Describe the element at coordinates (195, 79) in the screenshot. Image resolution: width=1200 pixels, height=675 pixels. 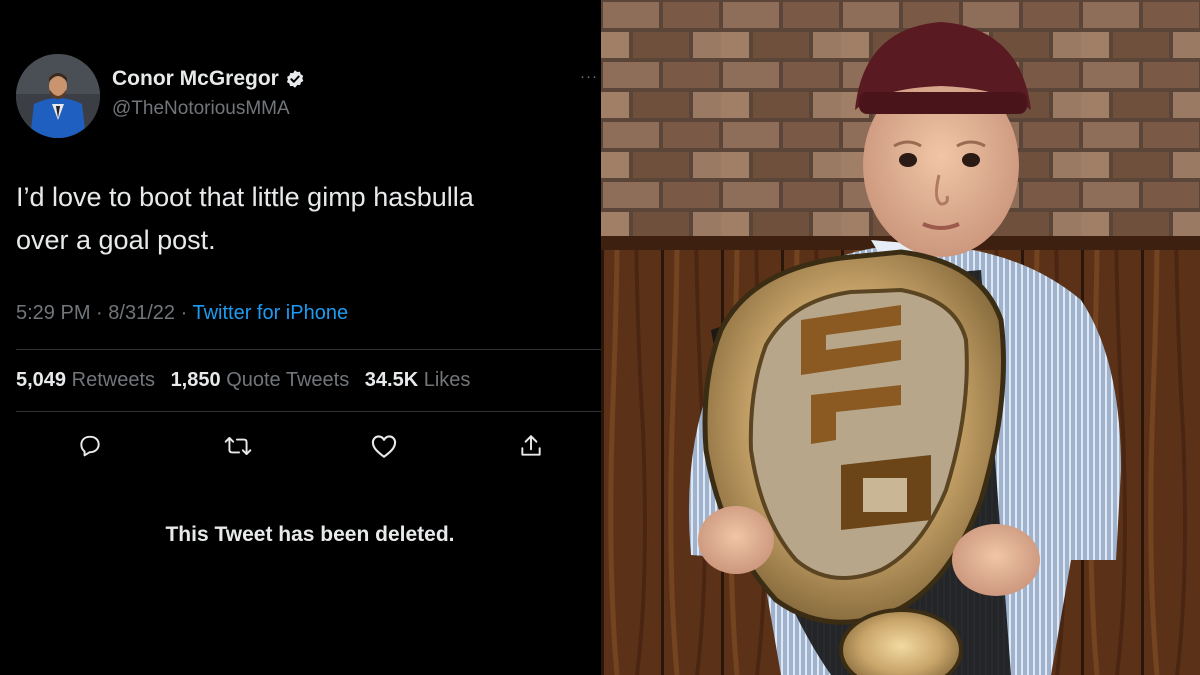
I see `author-name: Conor McGregor` at that location.